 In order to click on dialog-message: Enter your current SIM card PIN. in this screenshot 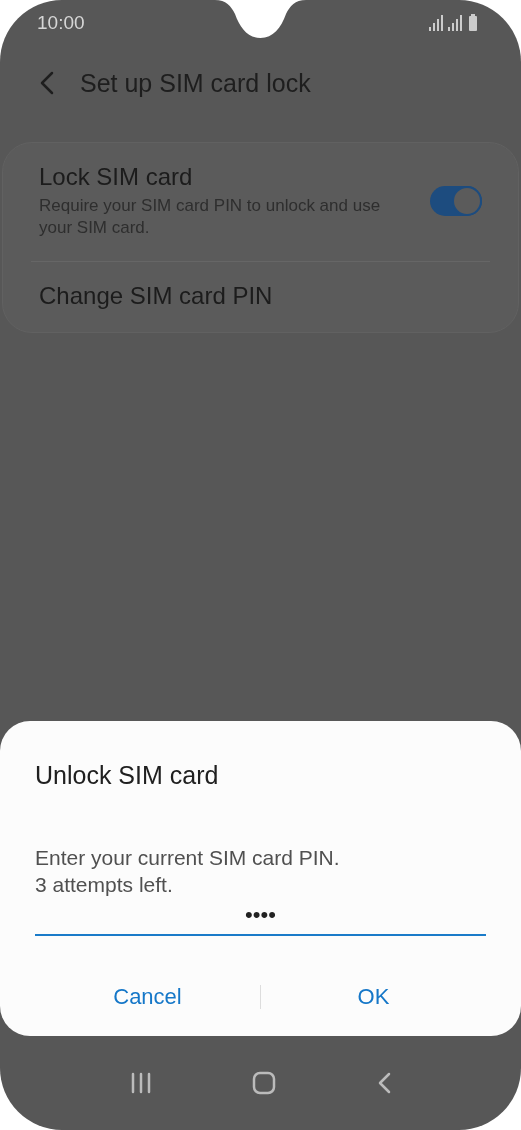, I will do `click(188, 858)`.